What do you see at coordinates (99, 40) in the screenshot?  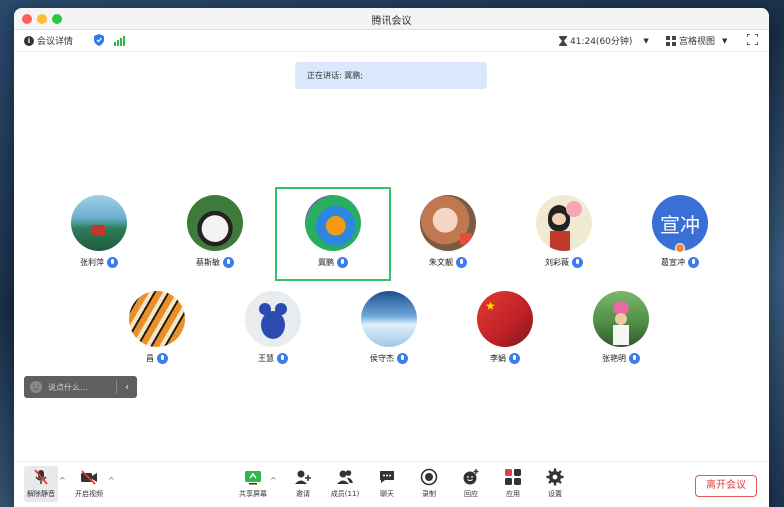 I see `security-button` at bounding box center [99, 40].